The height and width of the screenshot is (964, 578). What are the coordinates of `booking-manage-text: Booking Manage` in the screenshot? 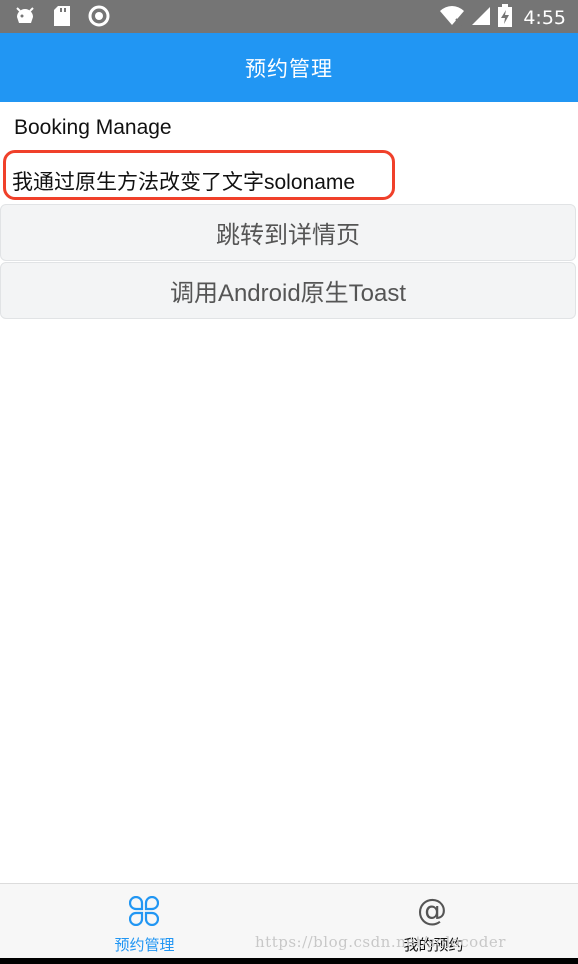 It's located at (93, 127).